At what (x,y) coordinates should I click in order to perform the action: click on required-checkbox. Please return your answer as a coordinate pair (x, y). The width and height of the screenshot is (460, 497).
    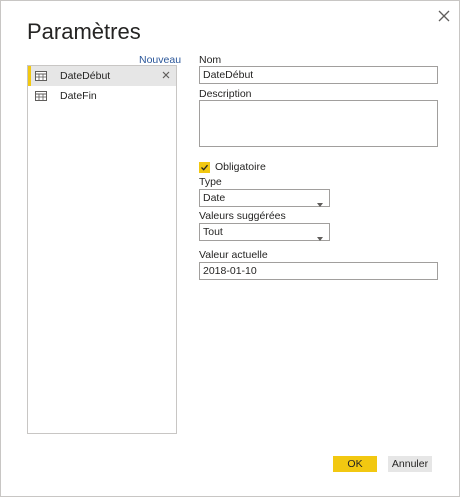
    Looking at the image, I should click on (204, 167).